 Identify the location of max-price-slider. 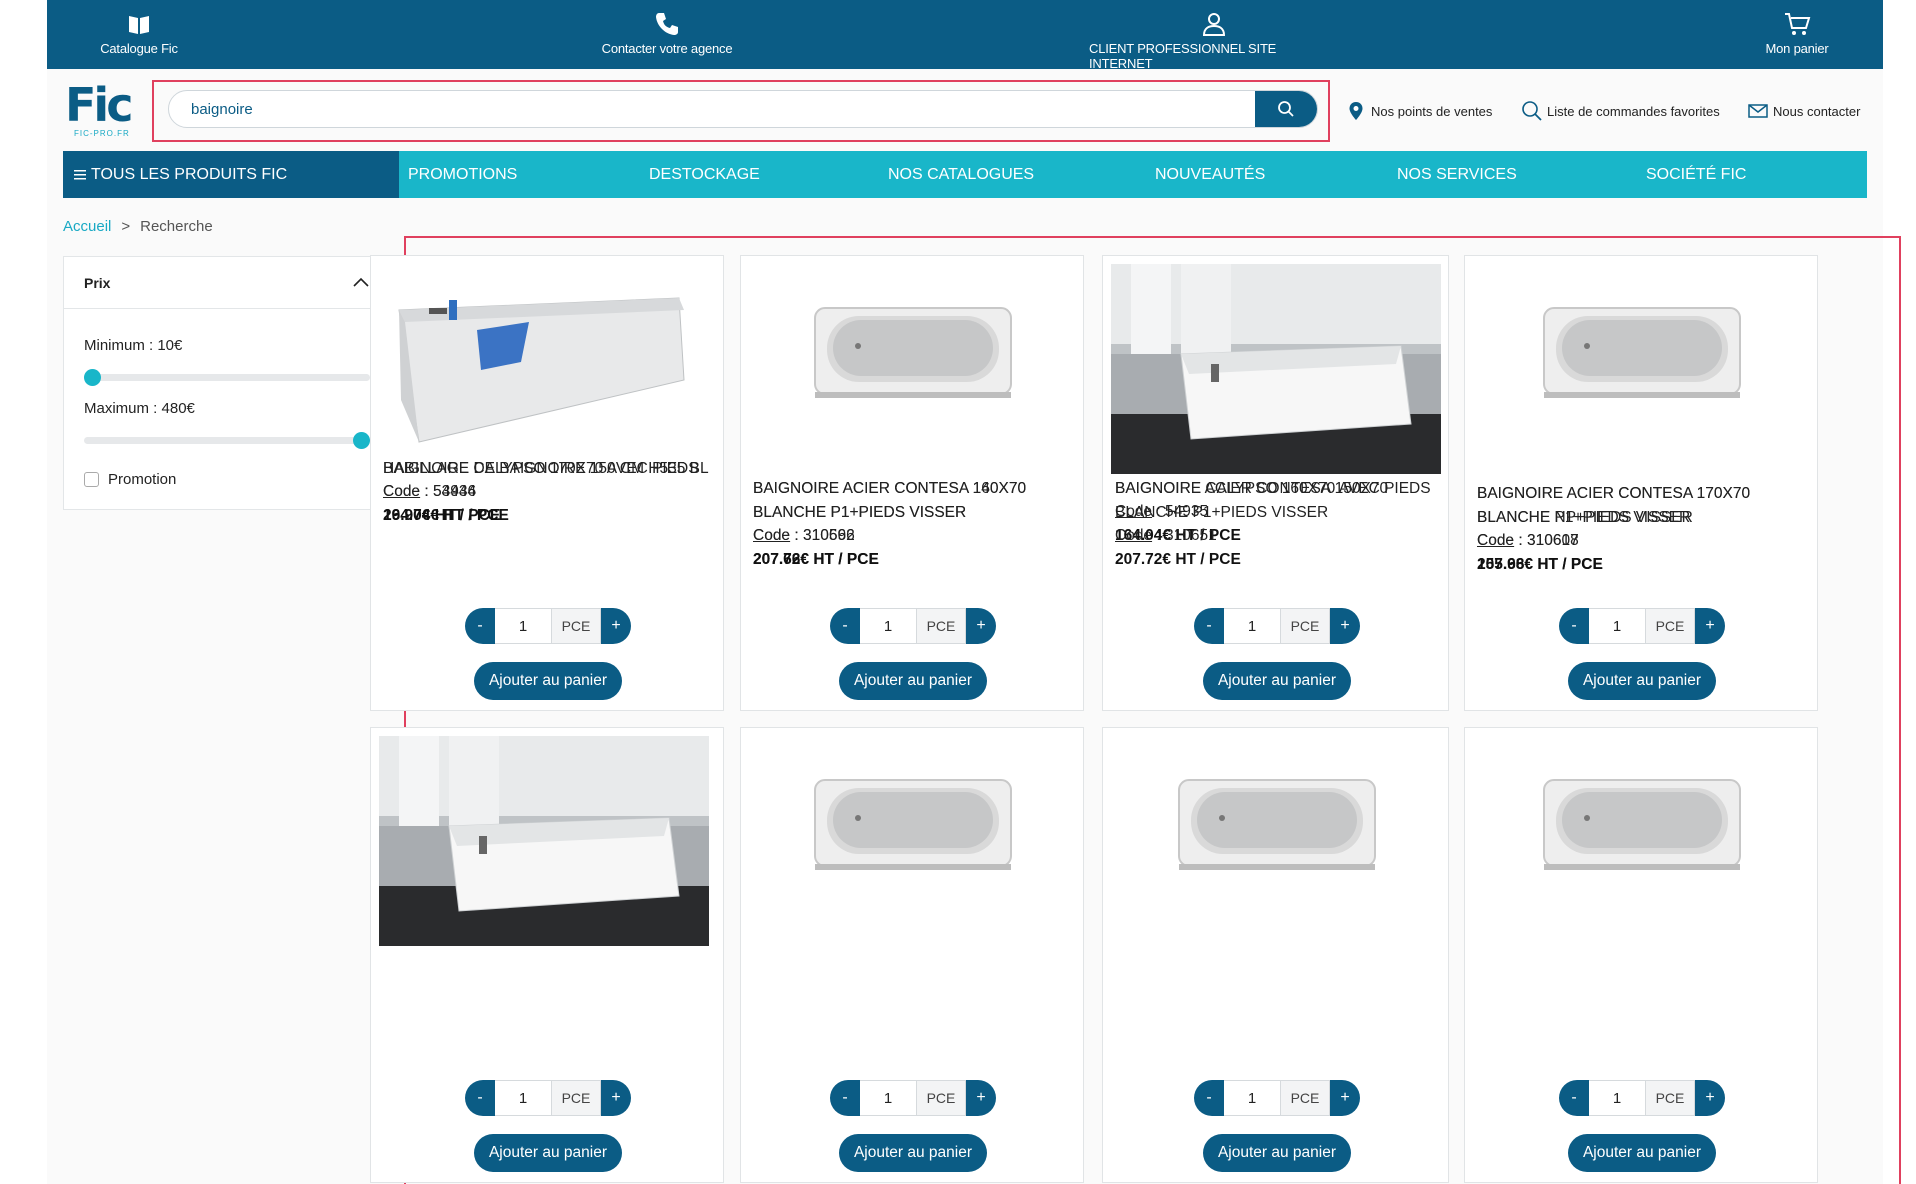
(227, 440).